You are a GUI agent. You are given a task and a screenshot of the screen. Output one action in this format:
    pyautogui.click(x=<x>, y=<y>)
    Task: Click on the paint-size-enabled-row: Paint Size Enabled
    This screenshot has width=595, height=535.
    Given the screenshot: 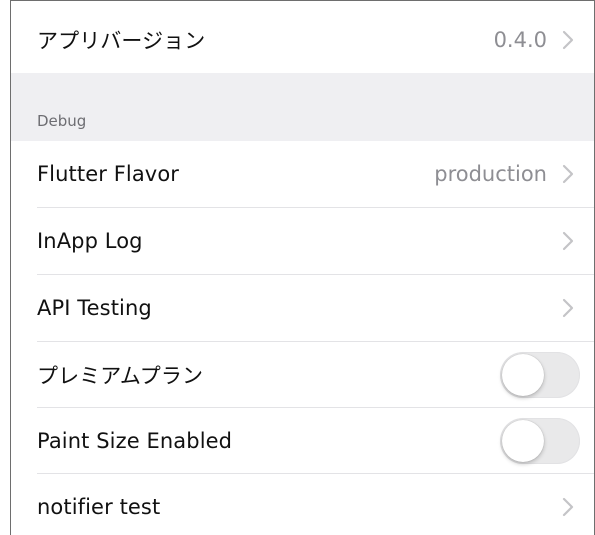 What is the action you would take?
    pyautogui.click(x=302, y=441)
    